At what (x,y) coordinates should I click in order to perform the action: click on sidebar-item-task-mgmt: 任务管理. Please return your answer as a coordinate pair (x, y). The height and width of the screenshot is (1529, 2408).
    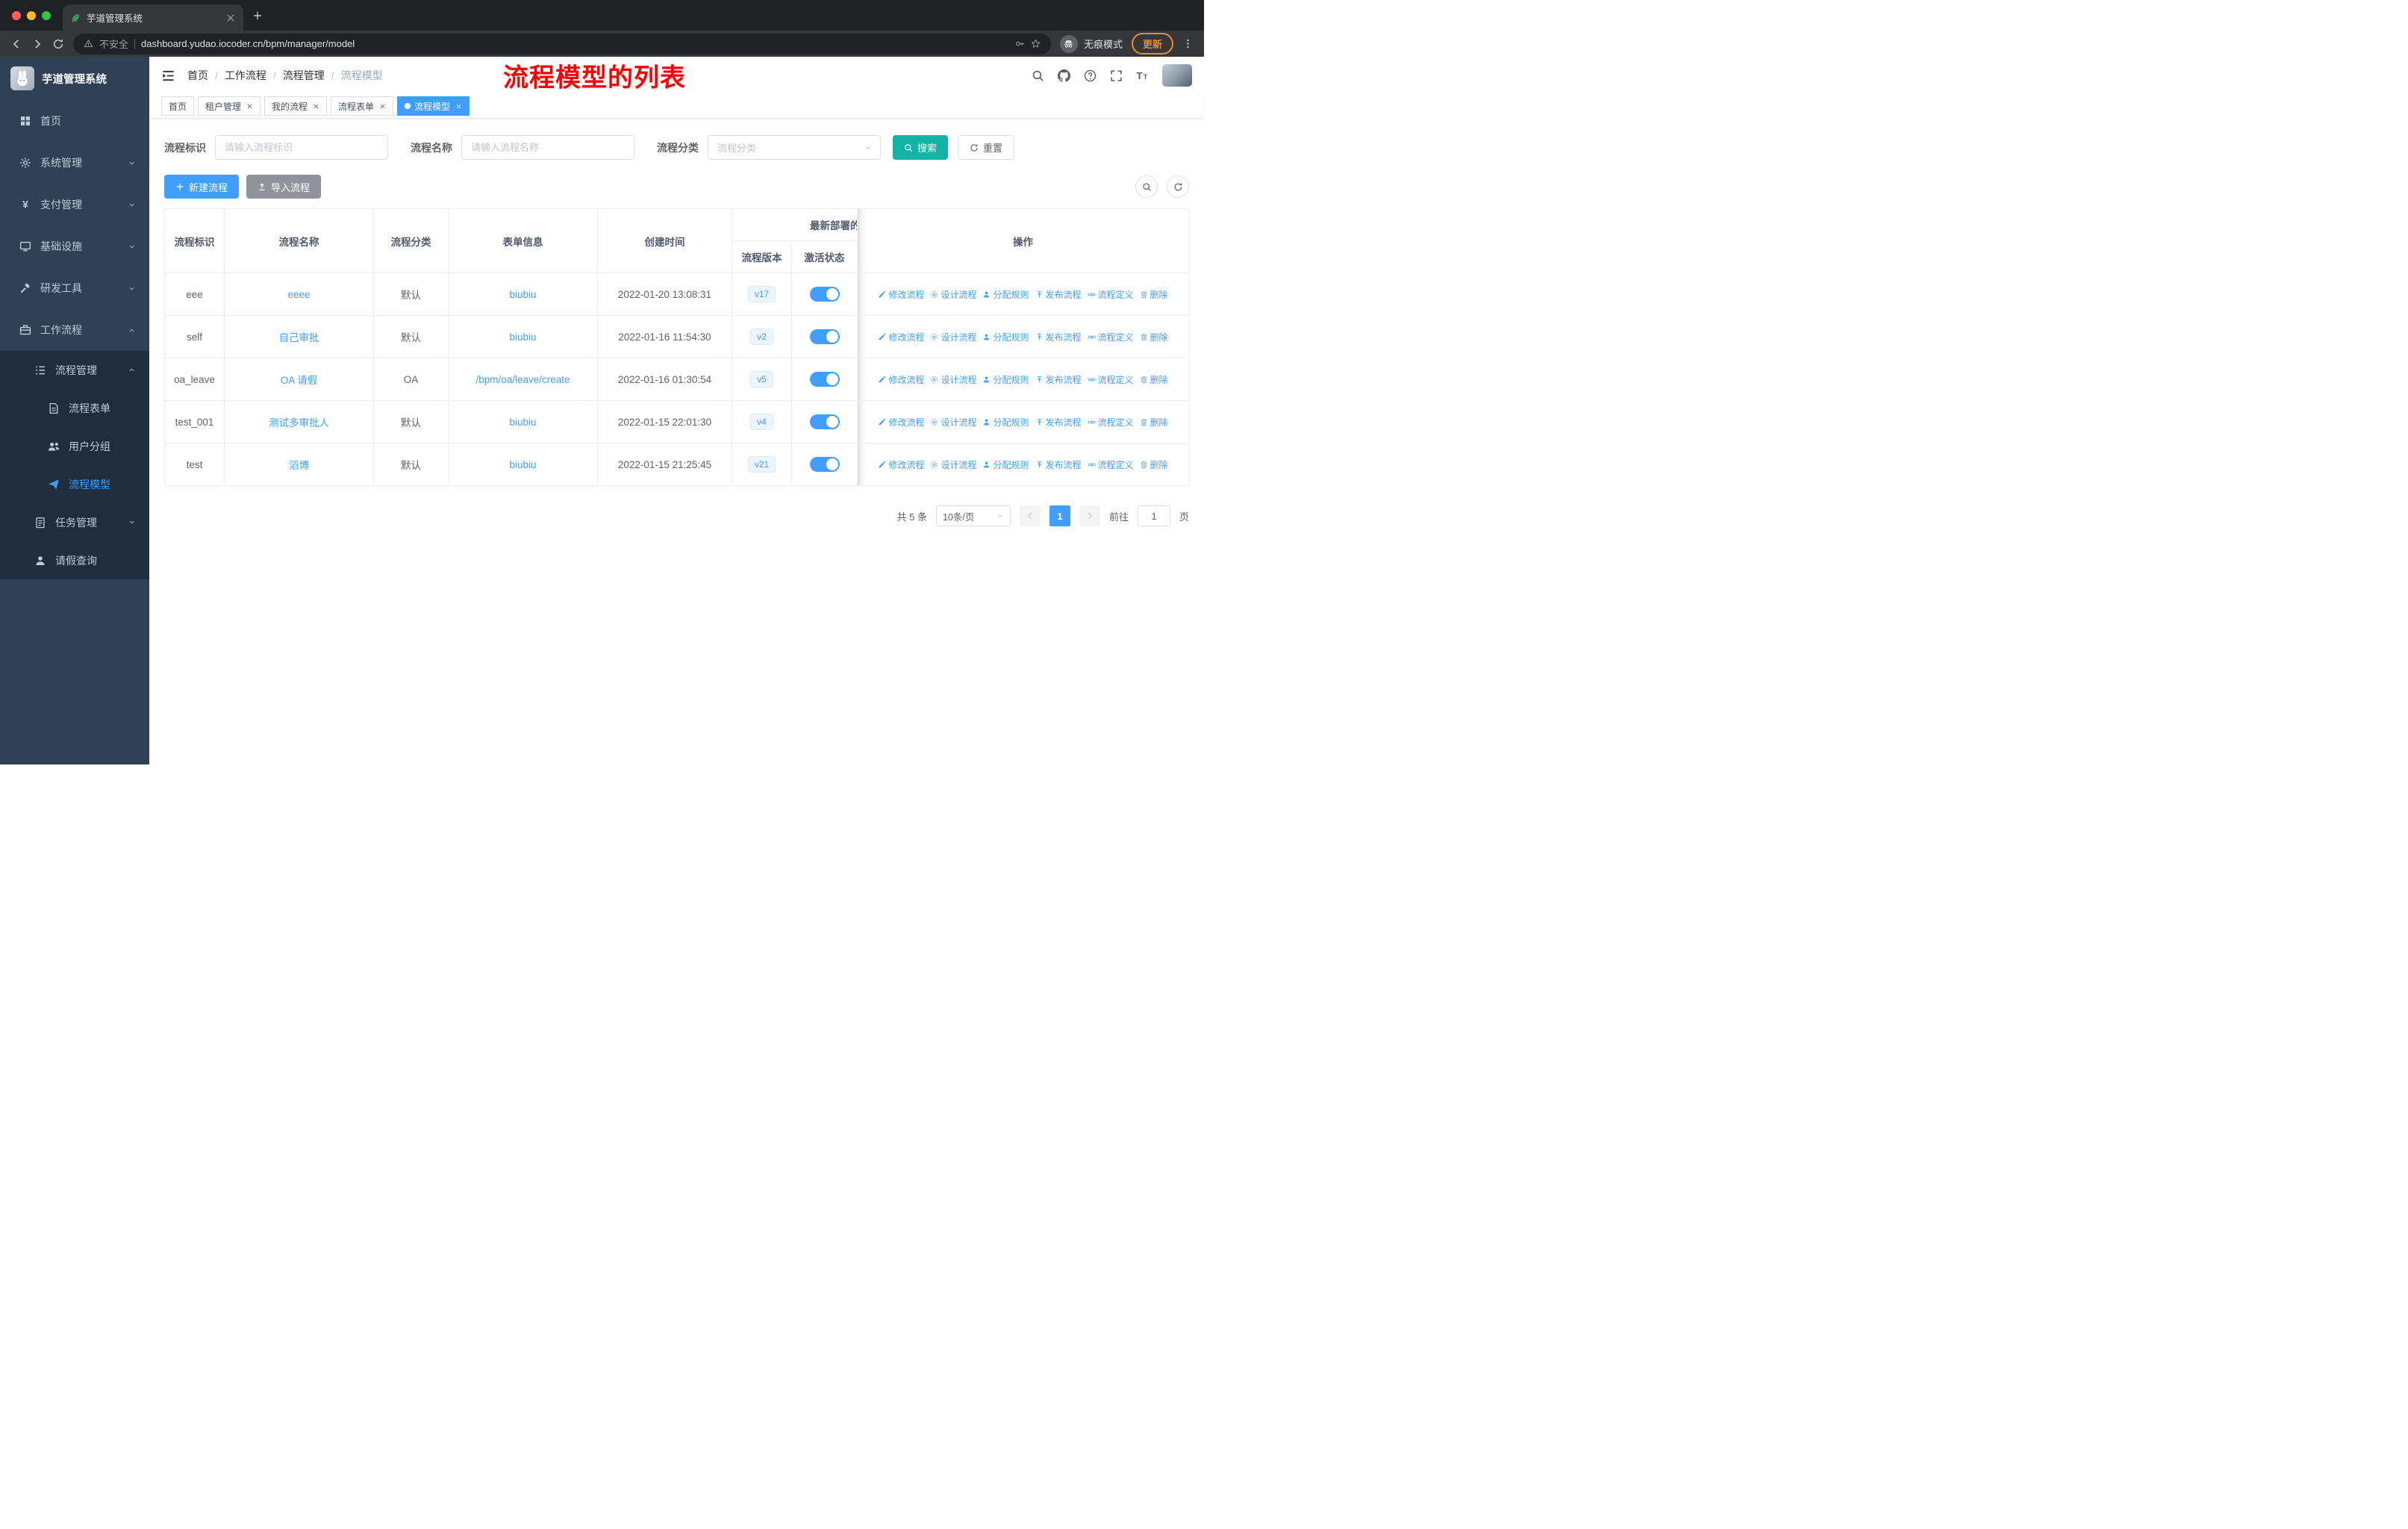
    Looking at the image, I should click on (74, 522).